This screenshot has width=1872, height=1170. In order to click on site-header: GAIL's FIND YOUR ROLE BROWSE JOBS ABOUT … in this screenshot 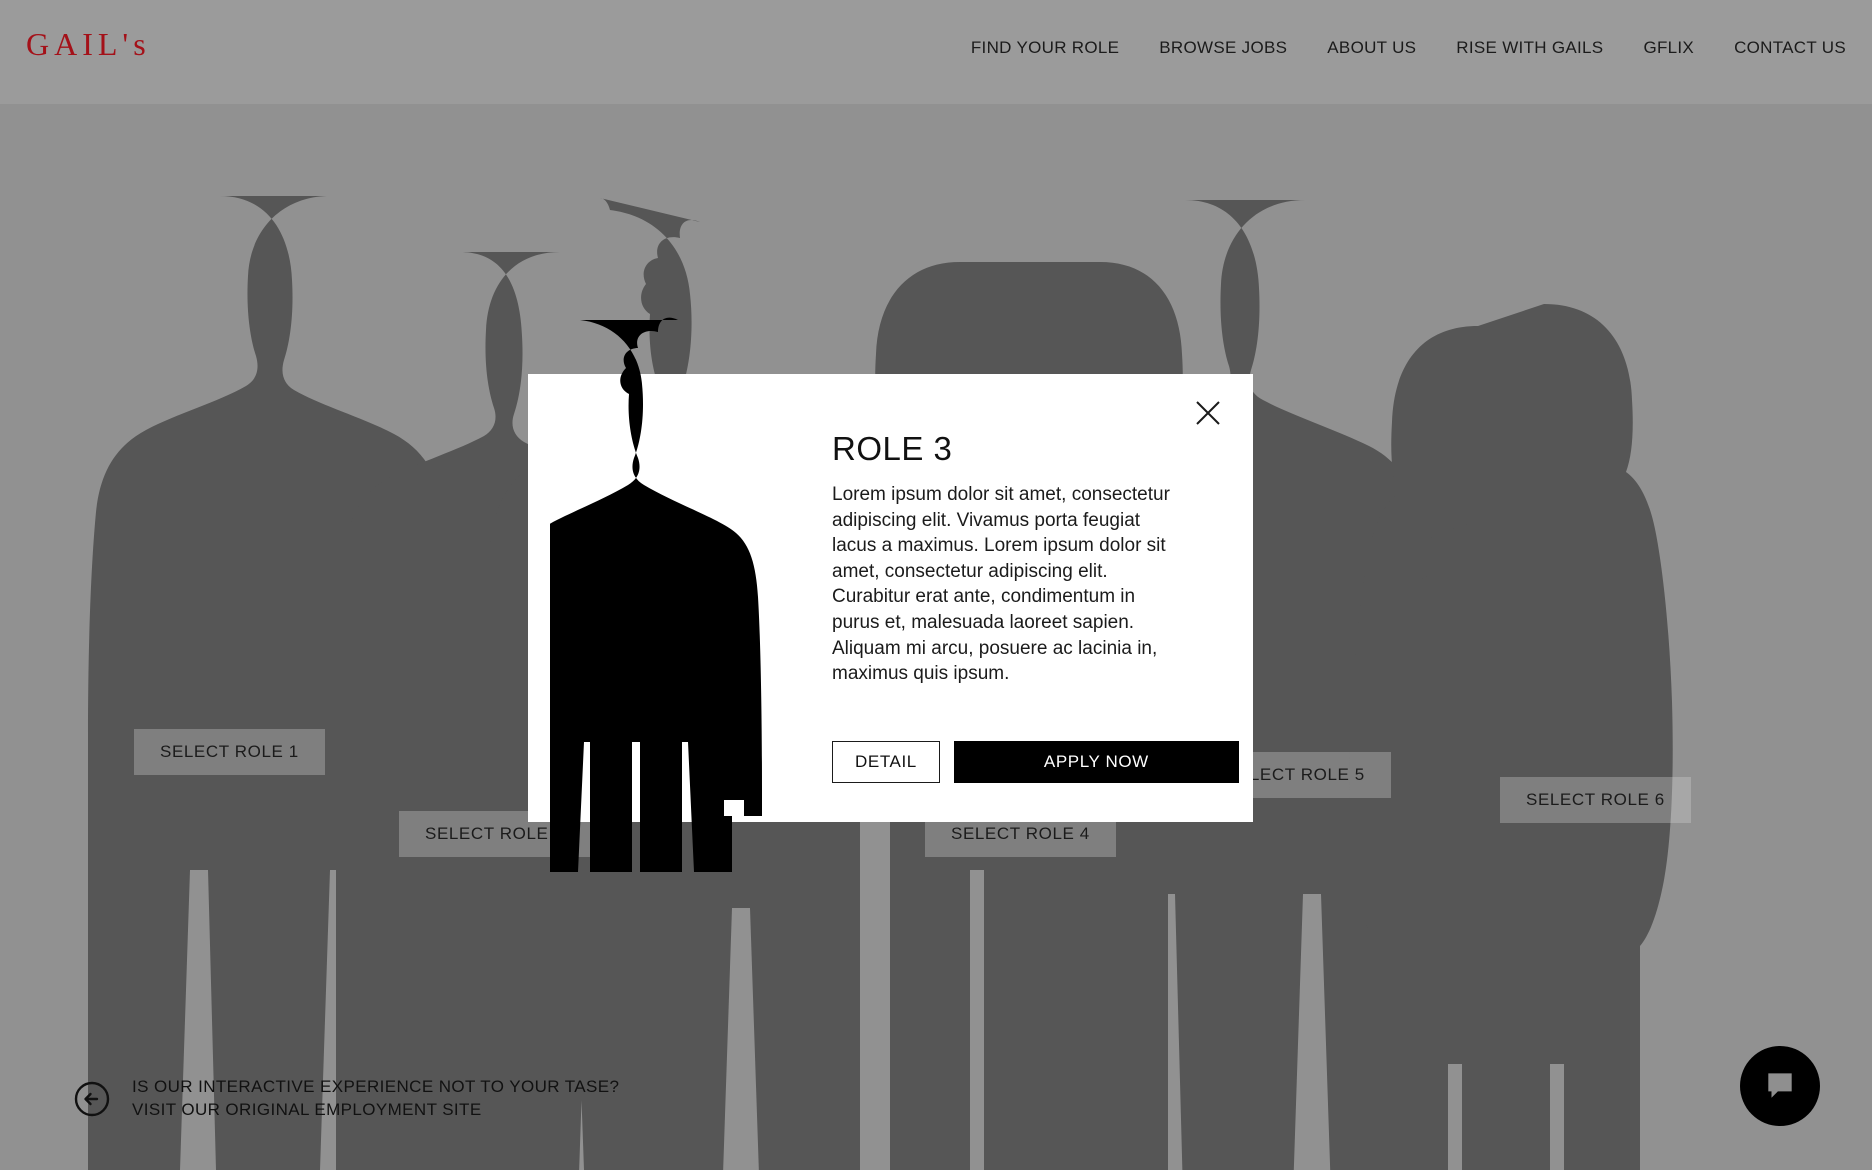, I will do `click(936, 52)`.